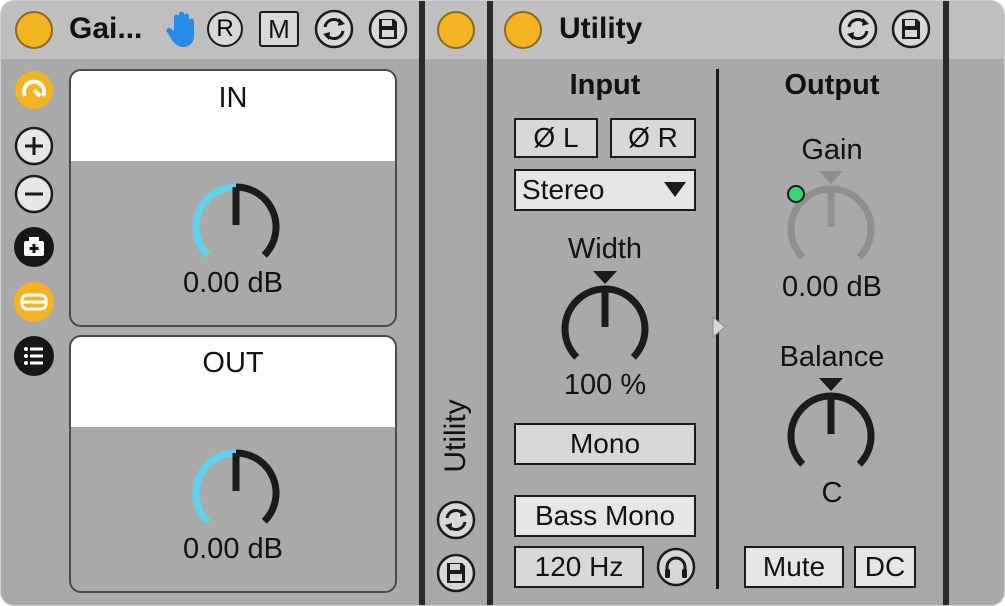 The height and width of the screenshot is (606, 1005). What do you see at coordinates (34, 194) in the screenshot?
I see `remove-macro-icon` at bounding box center [34, 194].